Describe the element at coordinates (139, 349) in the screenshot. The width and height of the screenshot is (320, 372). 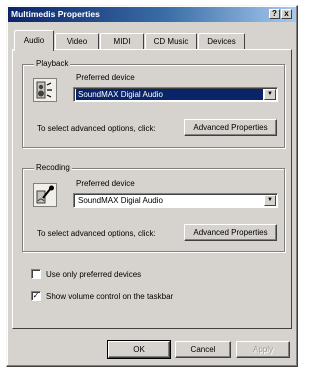
I see `ok-button: OK` at that location.